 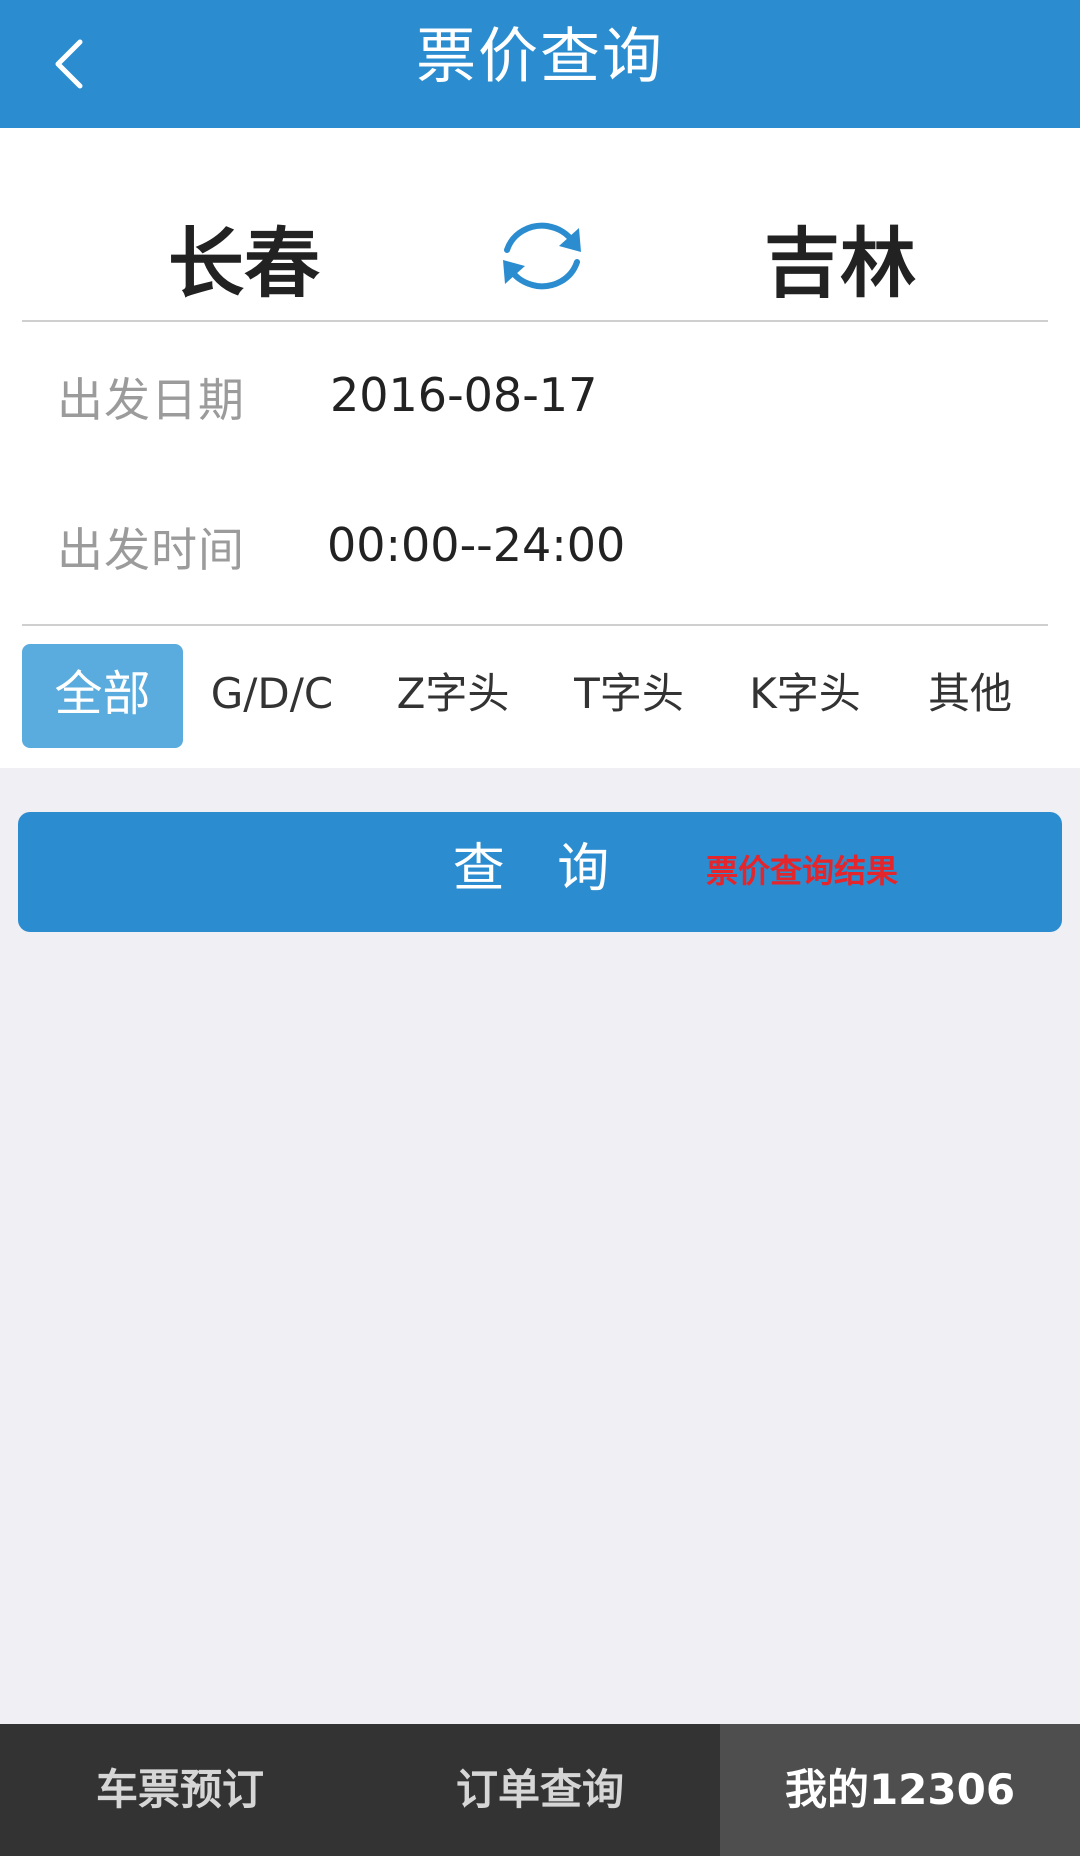 I want to click on query-result-hint: 票价查询结果, so click(x=802, y=871).